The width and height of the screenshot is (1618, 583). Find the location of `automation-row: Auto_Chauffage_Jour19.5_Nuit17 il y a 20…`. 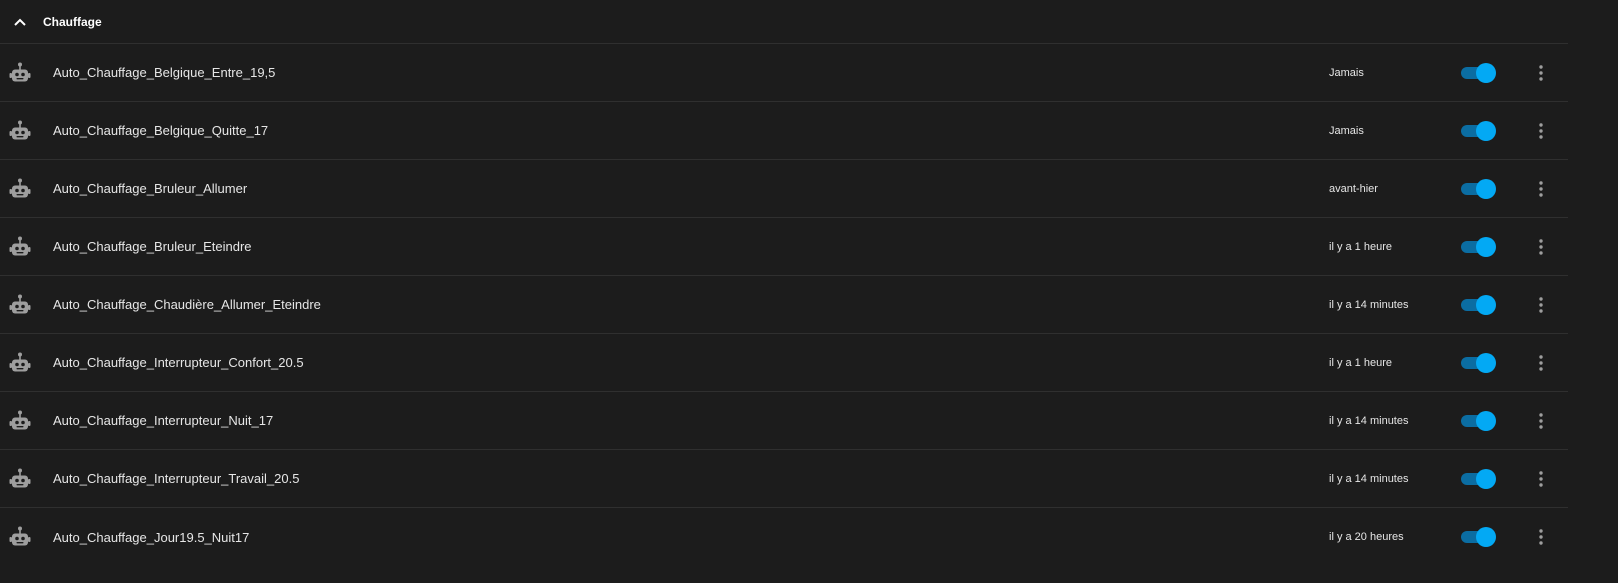

automation-row: Auto_Chauffage_Jour19.5_Nuit17 il y a 20… is located at coordinates (784, 537).